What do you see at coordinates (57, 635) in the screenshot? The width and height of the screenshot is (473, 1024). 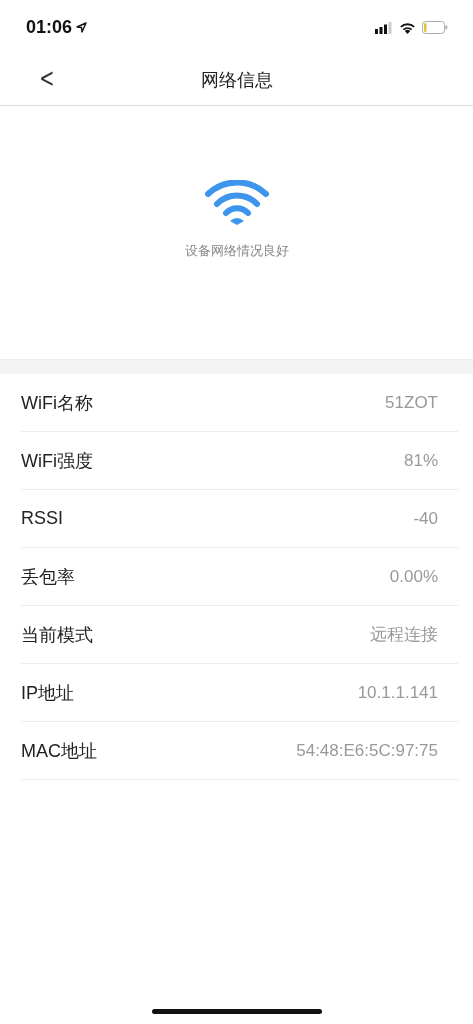 I see `row-label: 当前模式` at bounding box center [57, 635].